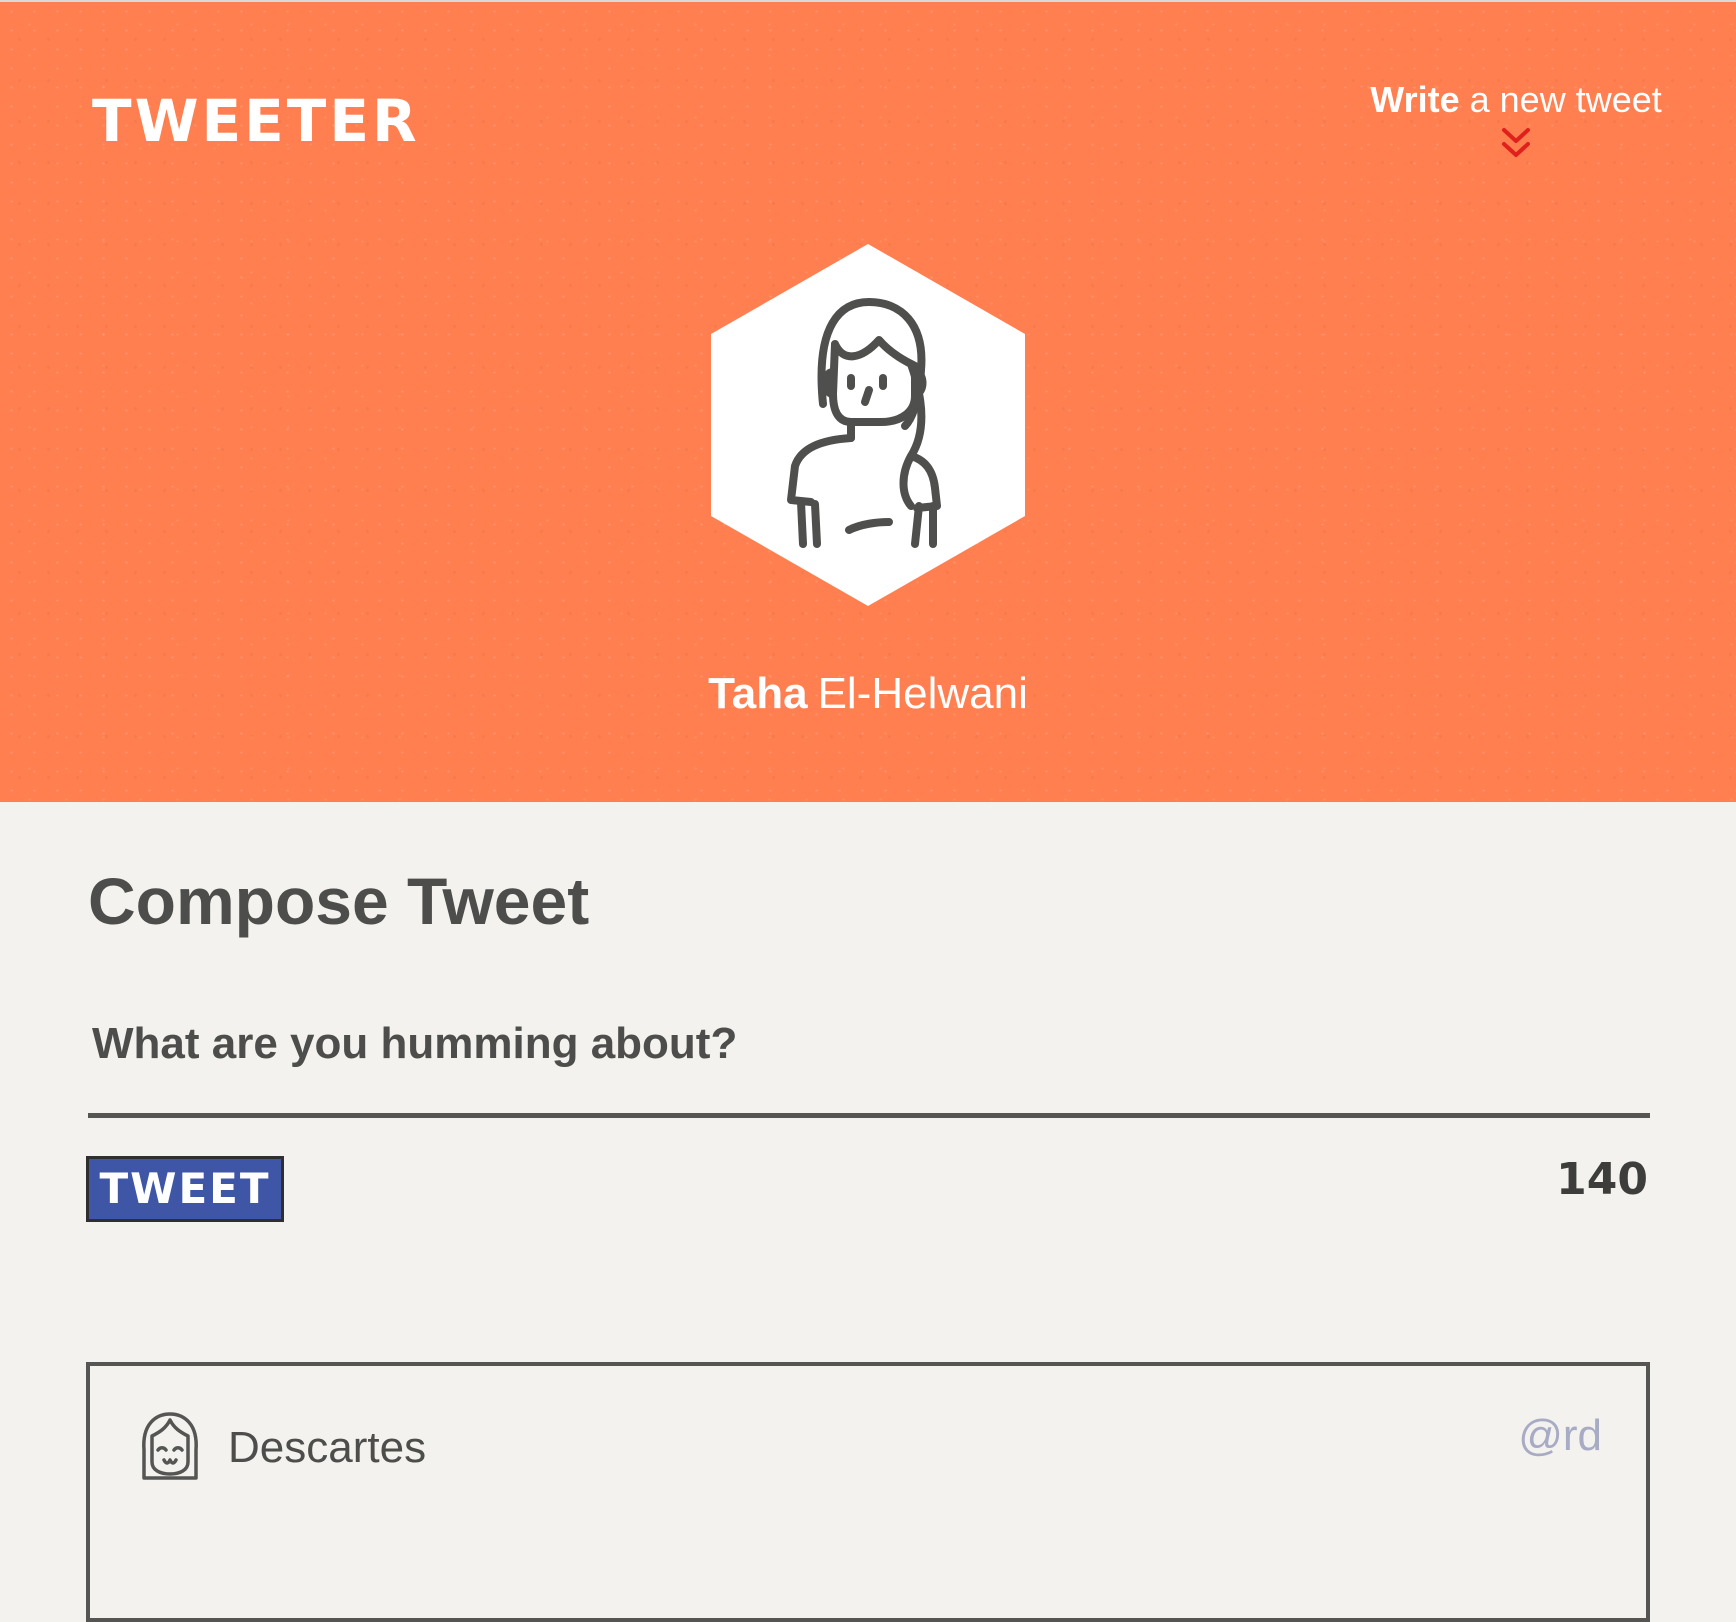  Describe the element at coordinates (922, 693) in the screenshot. I see `profile-last-name: El-Helwani` at that location.